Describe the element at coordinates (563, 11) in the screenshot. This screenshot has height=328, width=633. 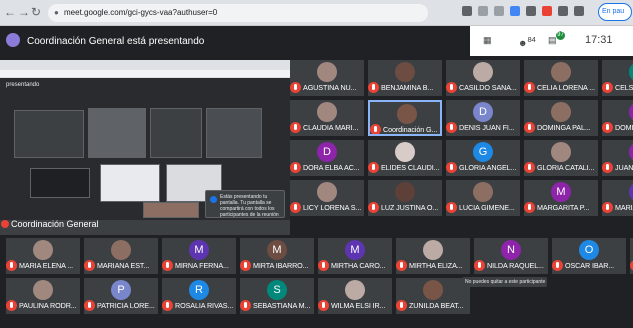
I see `puzzle-icon` at that location.